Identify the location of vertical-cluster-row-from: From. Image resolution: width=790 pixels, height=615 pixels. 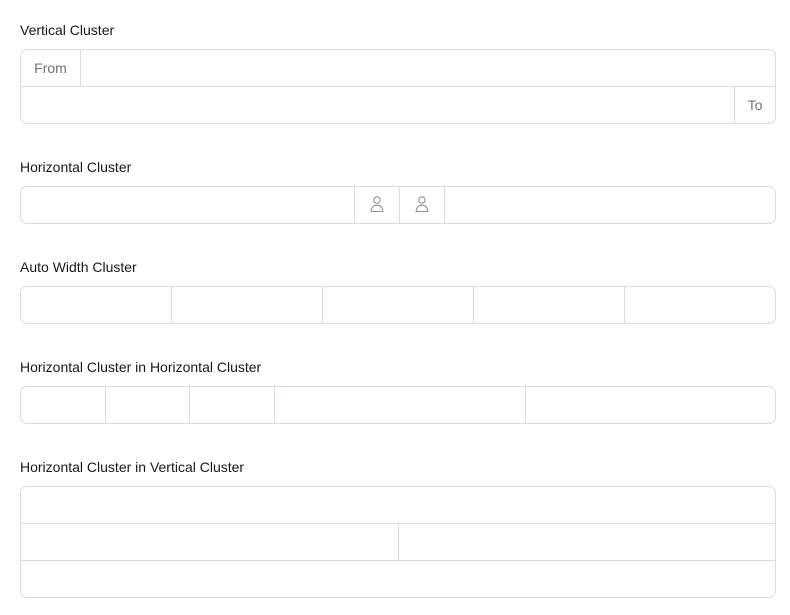
(398, 68).